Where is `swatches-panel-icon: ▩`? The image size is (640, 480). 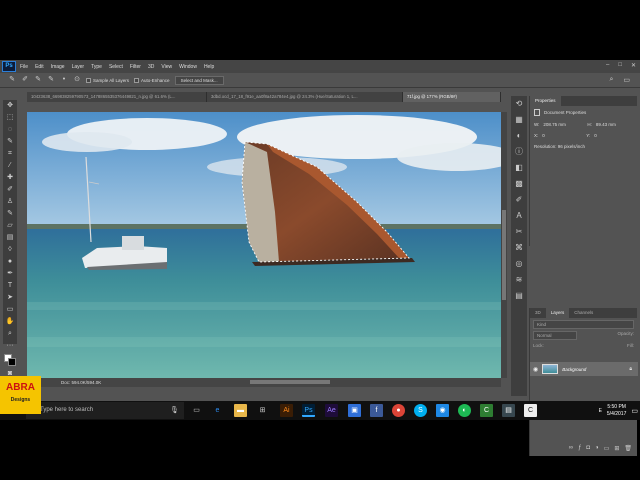
swatches-panel-icon: ▩ is located at coordinates (519, 184).